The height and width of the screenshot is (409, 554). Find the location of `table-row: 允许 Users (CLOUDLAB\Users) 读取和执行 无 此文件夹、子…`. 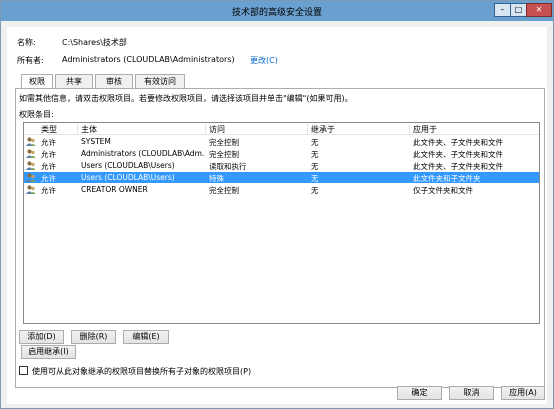

table-row: 允许 Users (CLOUDLAB\Users) 读取和执行 无 此文件夹、子… is located at coordinates (281, 165).